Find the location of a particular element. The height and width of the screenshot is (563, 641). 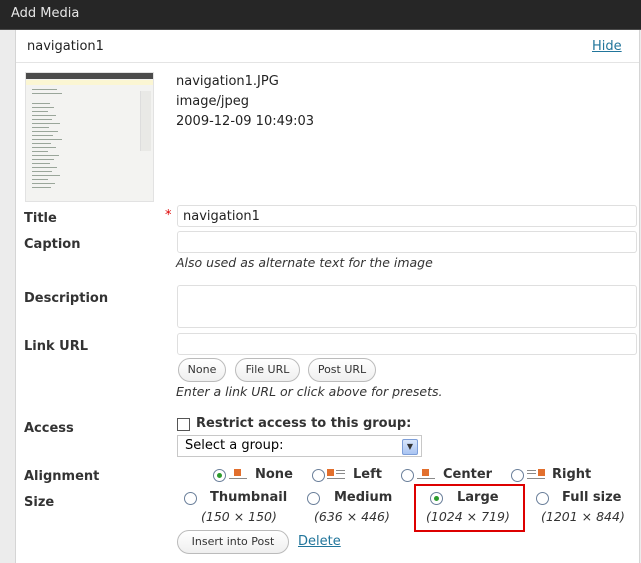

link-url-label: Link URL is located at coordinates (56, 346).